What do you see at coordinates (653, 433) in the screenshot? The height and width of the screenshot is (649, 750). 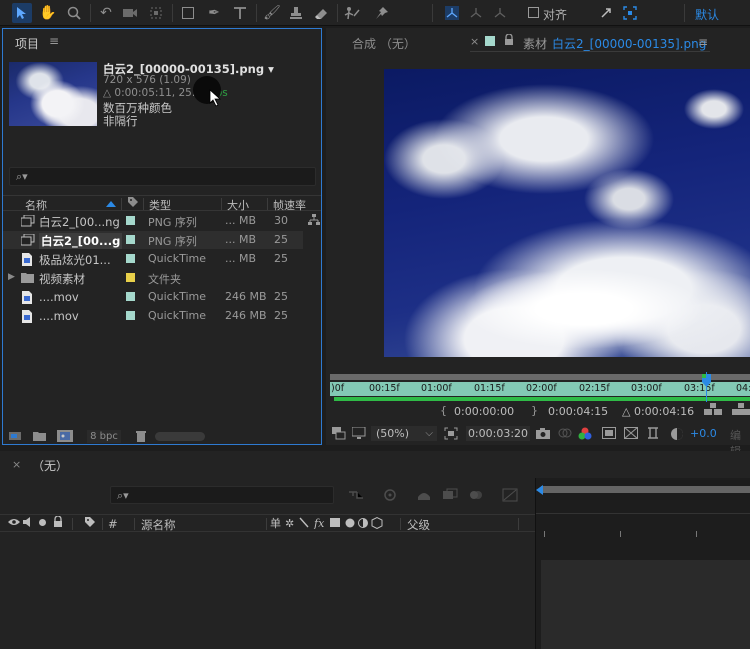 I see `view-options-icon` at bounding box center [653, 433].